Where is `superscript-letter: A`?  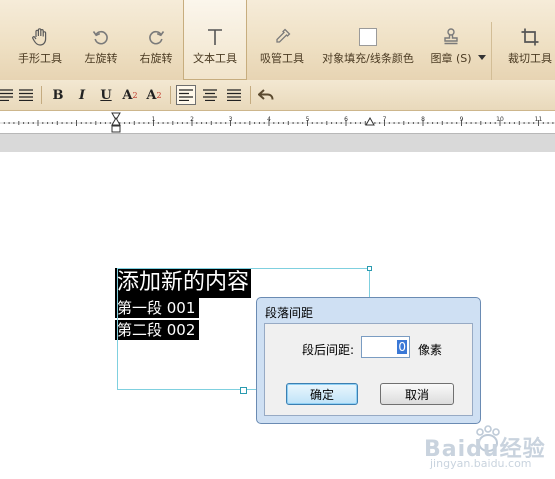 superscript-letter: A is located at coordinates (127, 95).